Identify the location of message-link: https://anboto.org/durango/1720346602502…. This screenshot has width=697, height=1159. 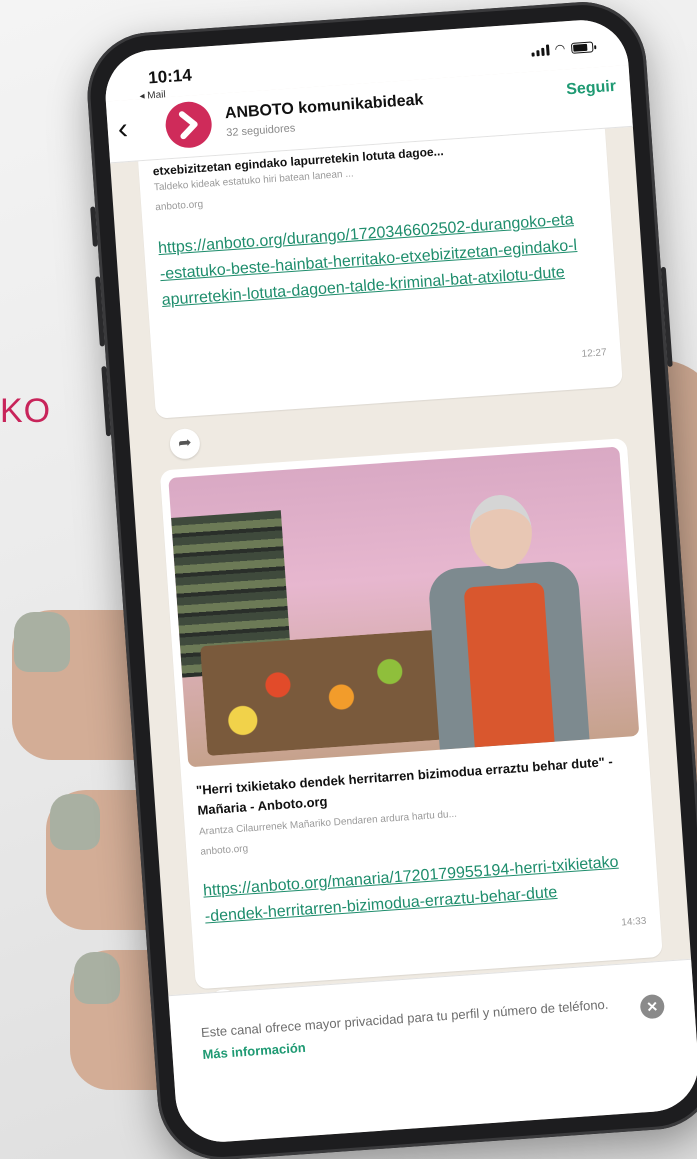
(368, 260).